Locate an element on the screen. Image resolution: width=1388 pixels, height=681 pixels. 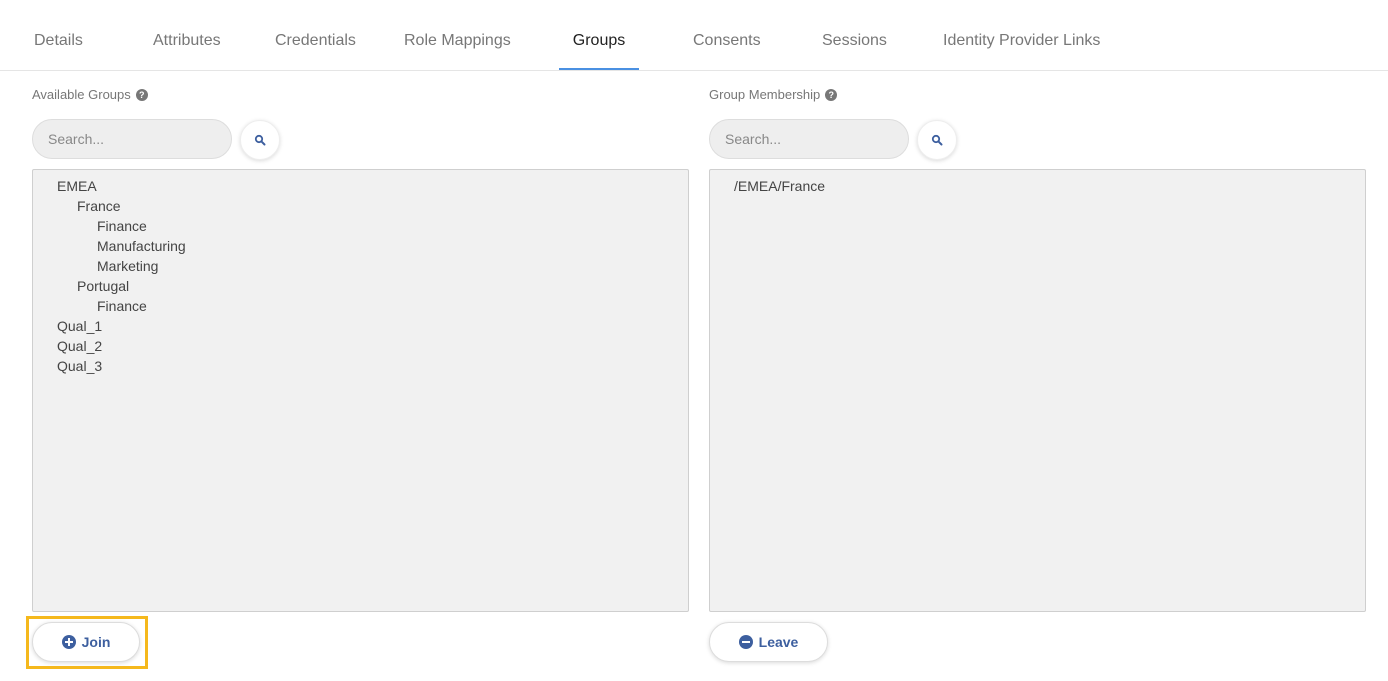
tab-details: Details is located at coordinates (58, 35).